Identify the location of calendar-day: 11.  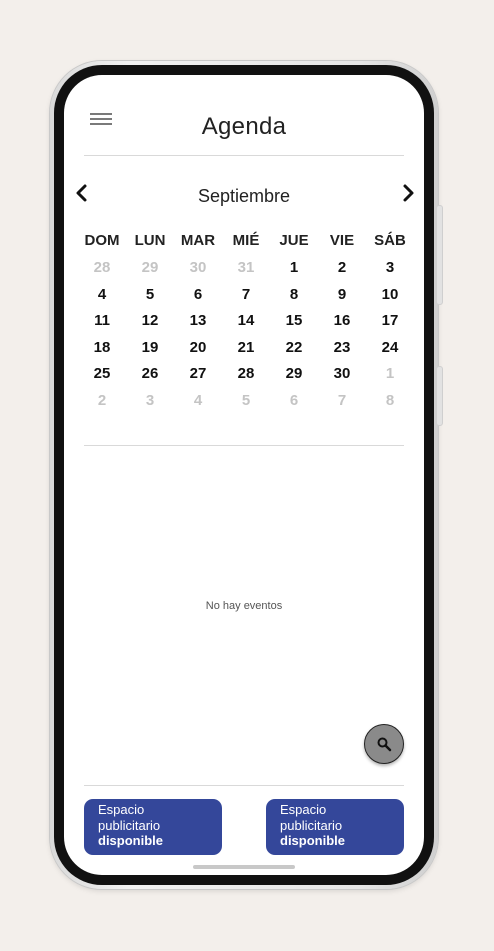
(102, 325).